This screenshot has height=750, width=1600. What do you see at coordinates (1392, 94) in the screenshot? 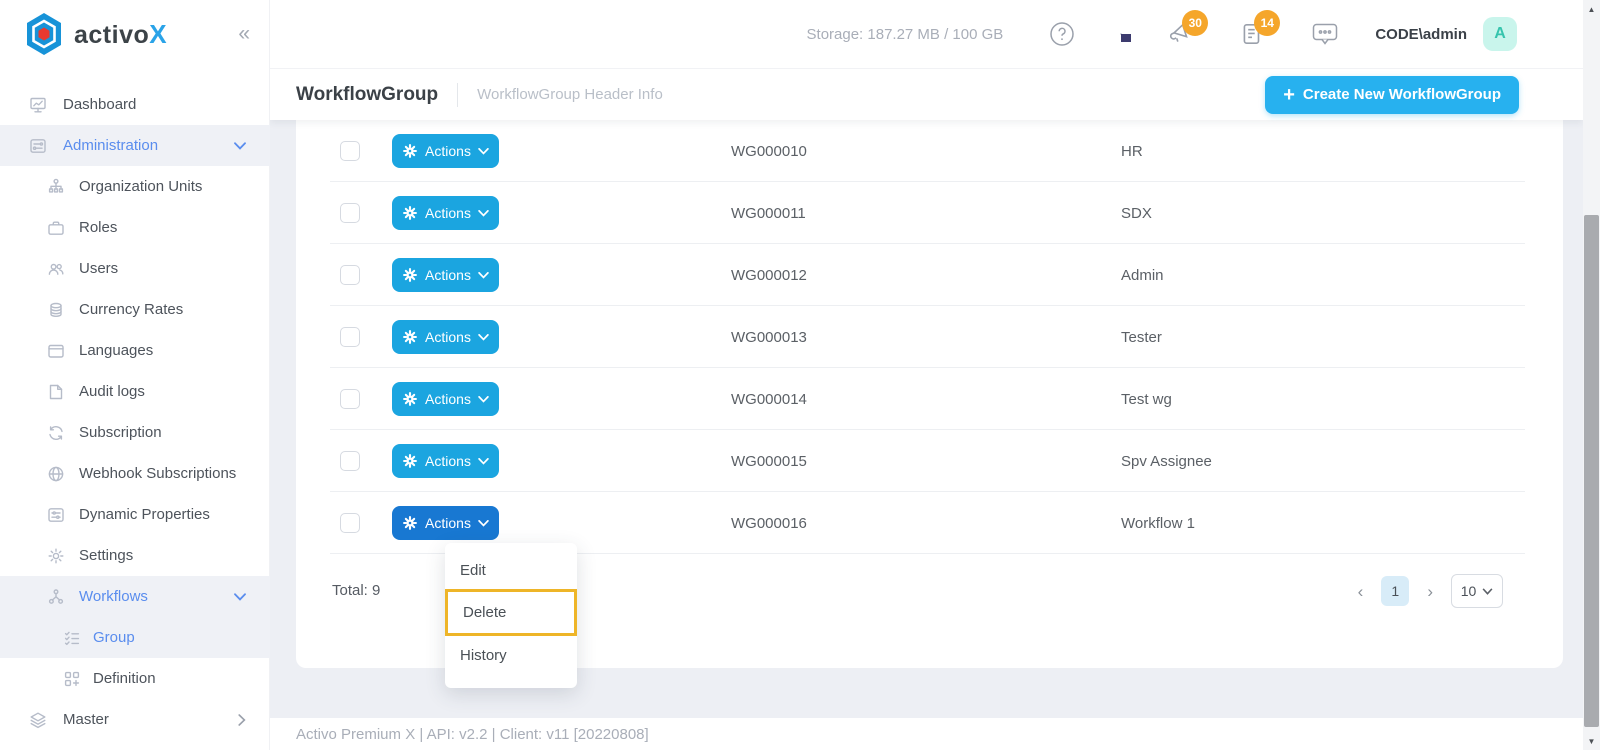
I see `create-new-workflowgroup-button: + Create New WorkflowGroup` at bounding box center [1392, 94].